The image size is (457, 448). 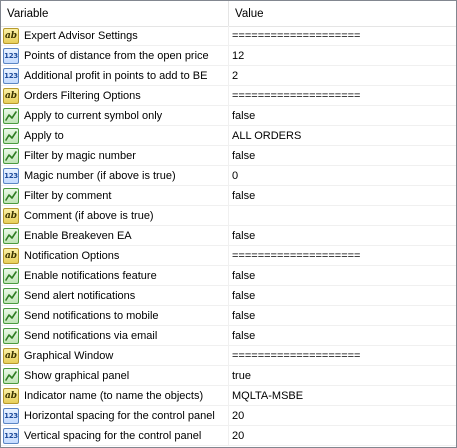 I want to click on table-row: Apply to current symbol only false, so click(x=228, y=116).